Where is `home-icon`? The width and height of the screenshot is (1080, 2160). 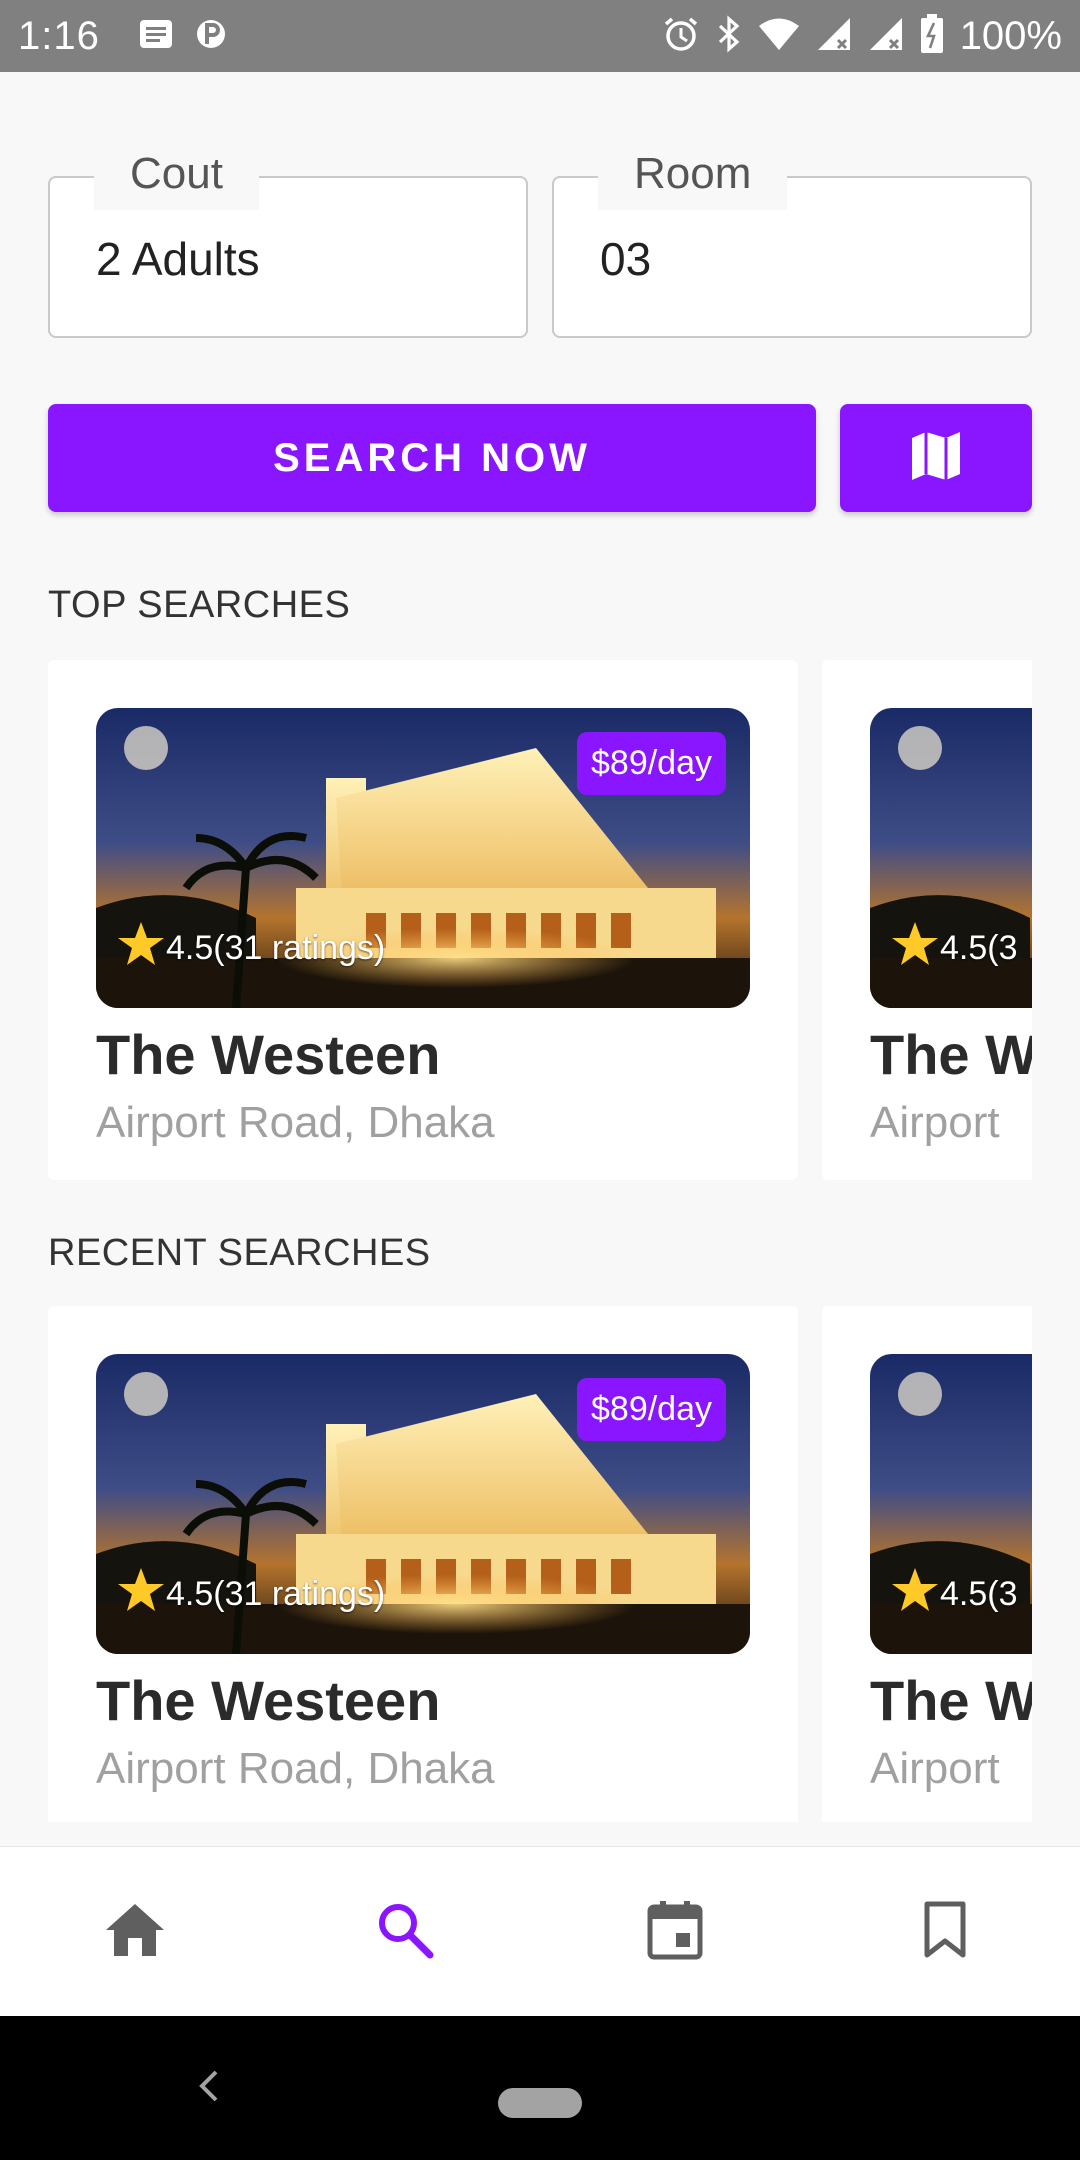 home-icon is located at coordinates (135, 1932).